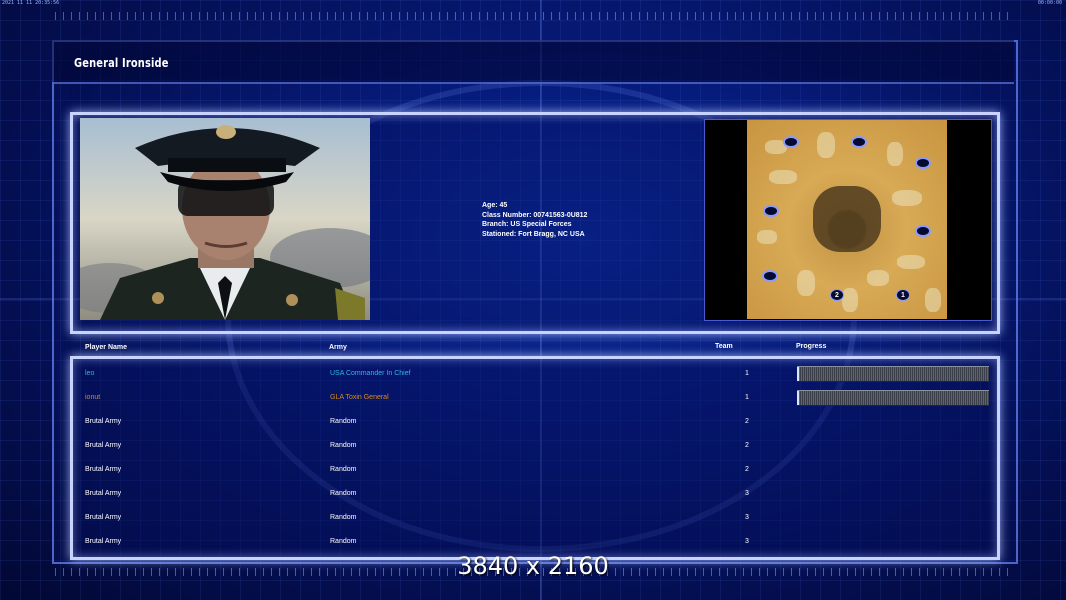  Describe the element at coordinates (837, 295) in the screenshot. I see `start-position-2: 2` at that location.